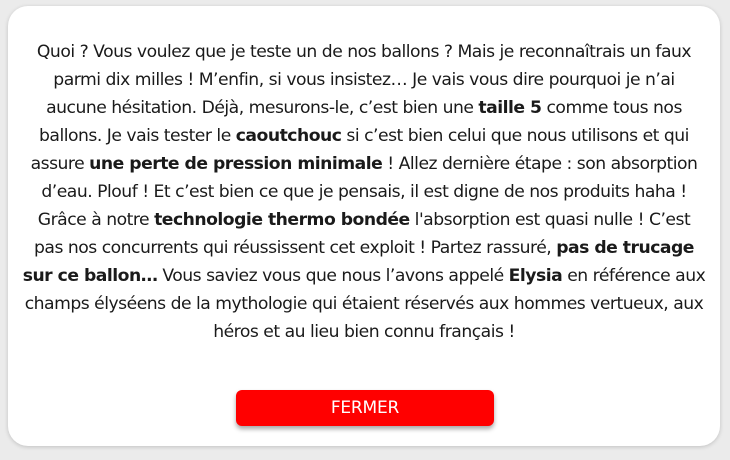 The height and width of the screenshot is (460, 730). I want to click on close-button: FERMER, so click(365, 408).